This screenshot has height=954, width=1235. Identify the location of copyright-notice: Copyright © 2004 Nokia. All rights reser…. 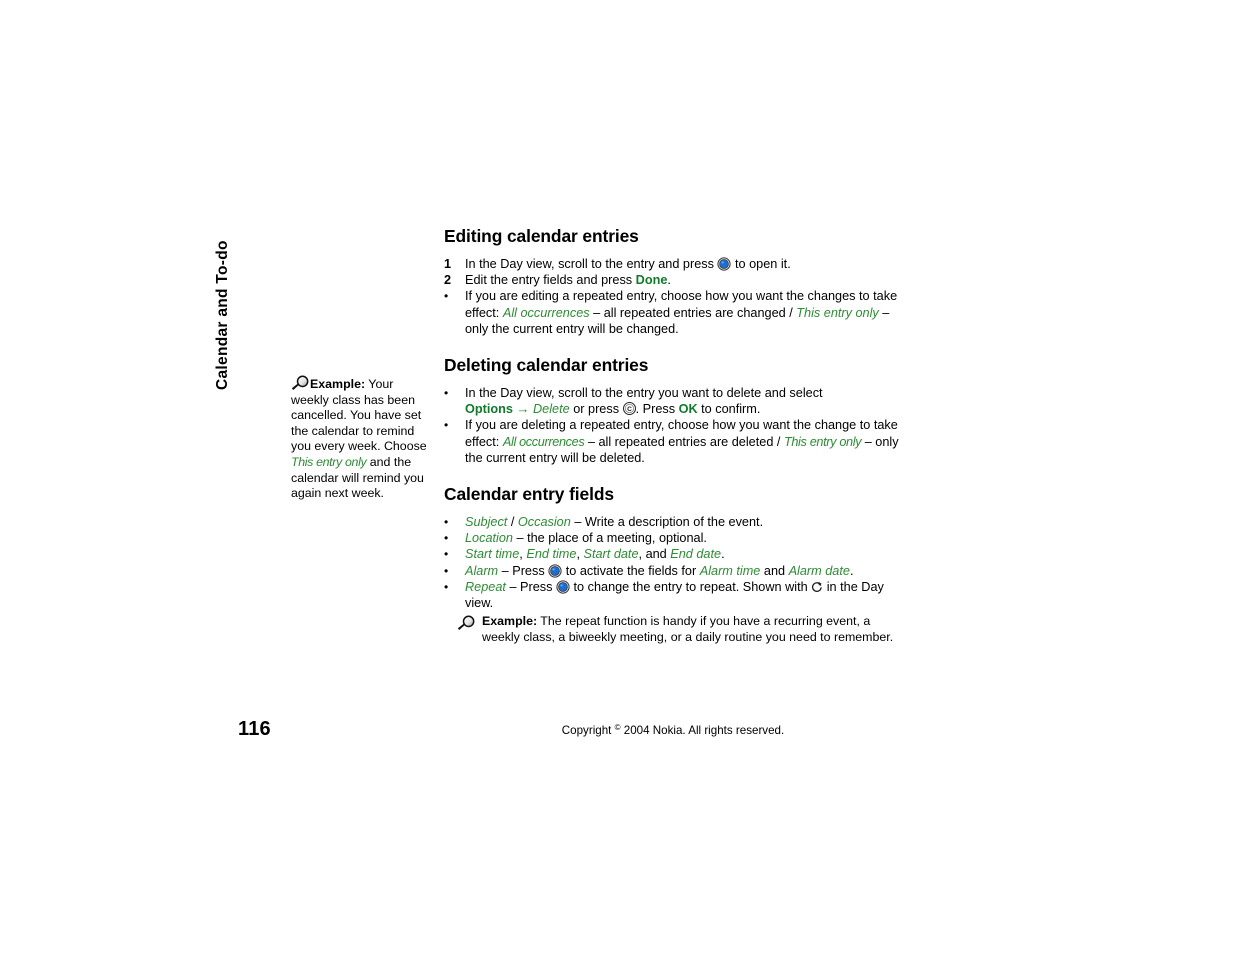
(673, 729).